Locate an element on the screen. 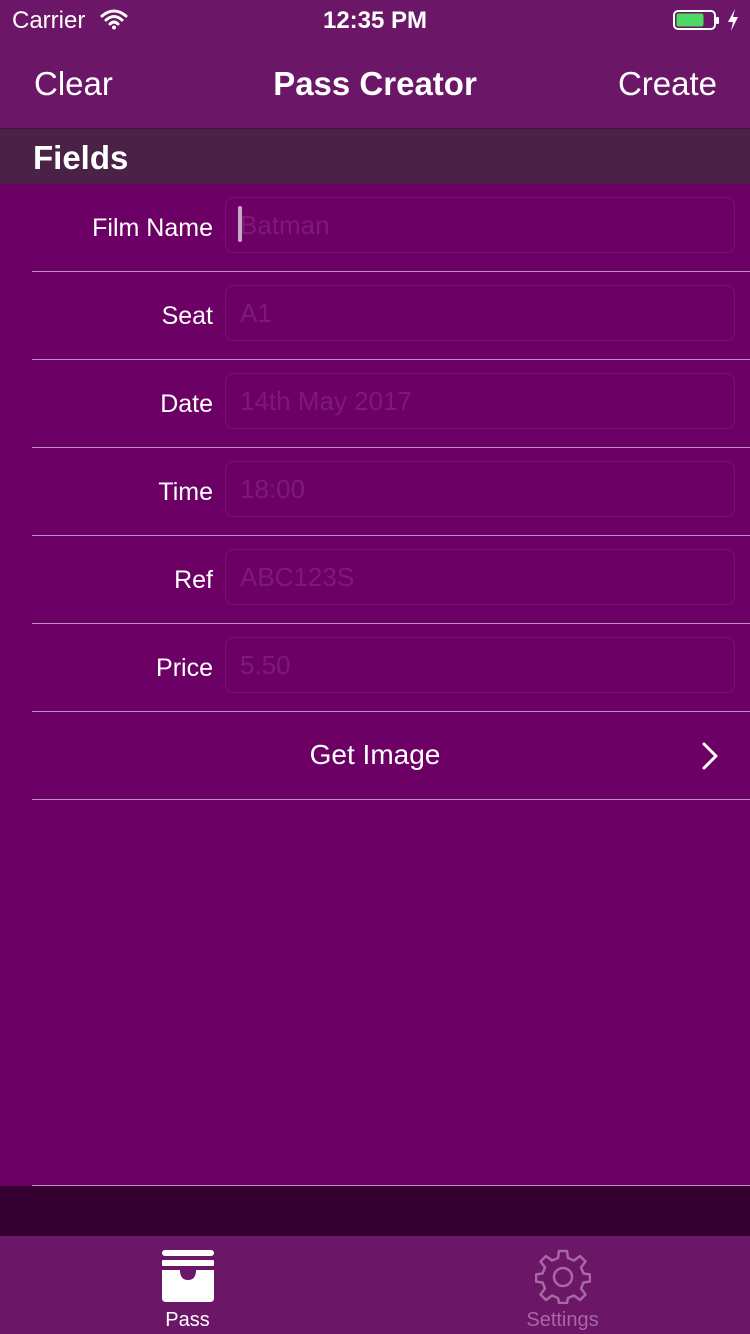  chevron-right-icon is located at coordinates (710, 756).